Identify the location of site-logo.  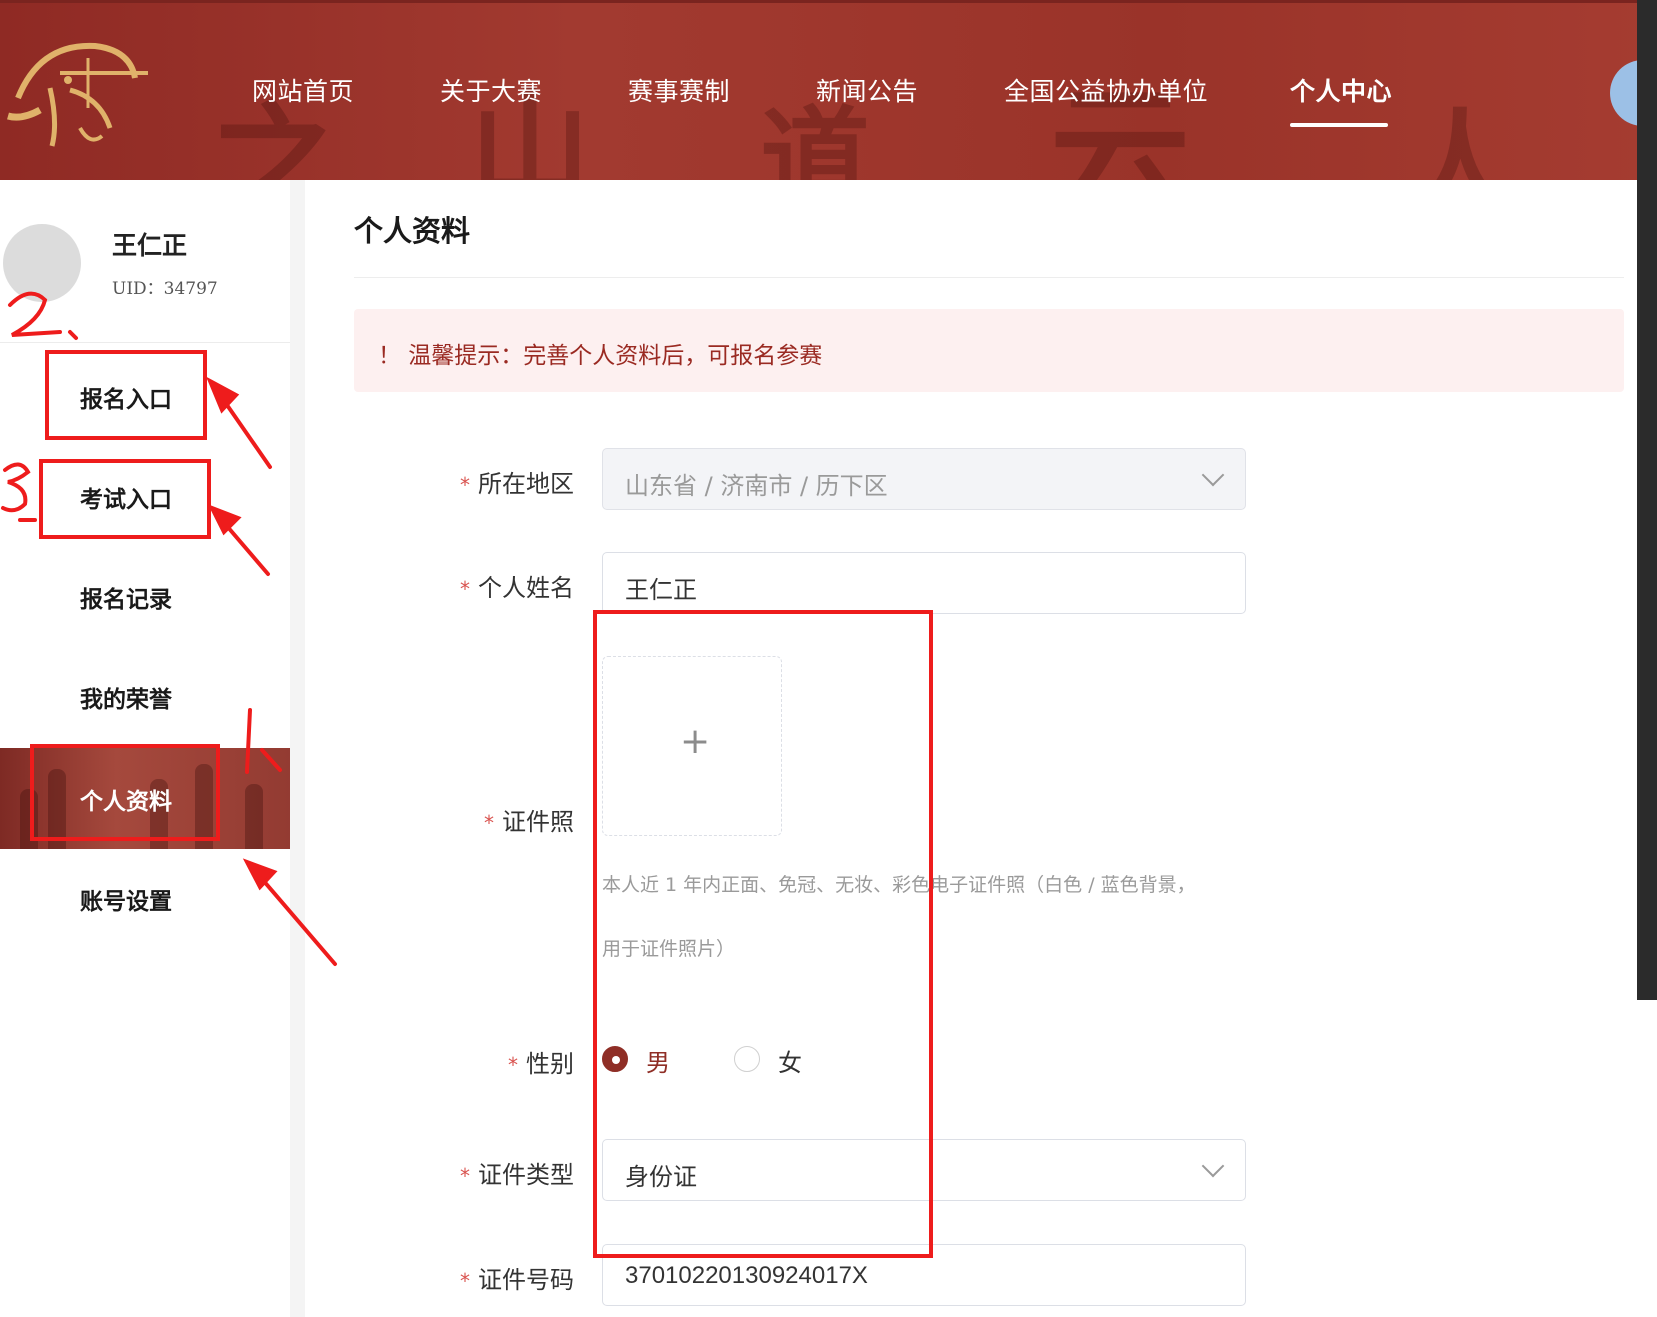
(80, 93).